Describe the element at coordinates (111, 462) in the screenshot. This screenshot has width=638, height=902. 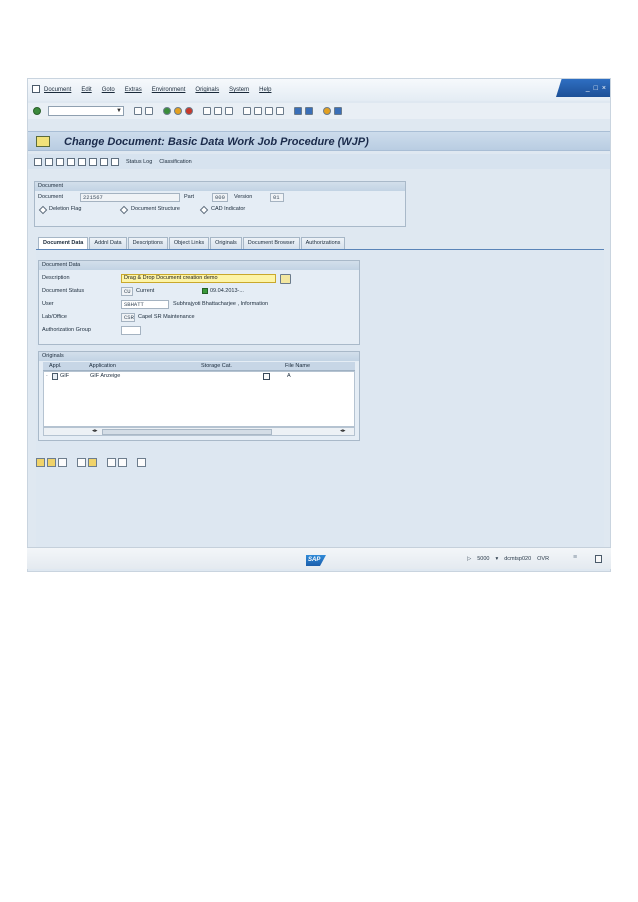
I see `check-in-icon` at that location.